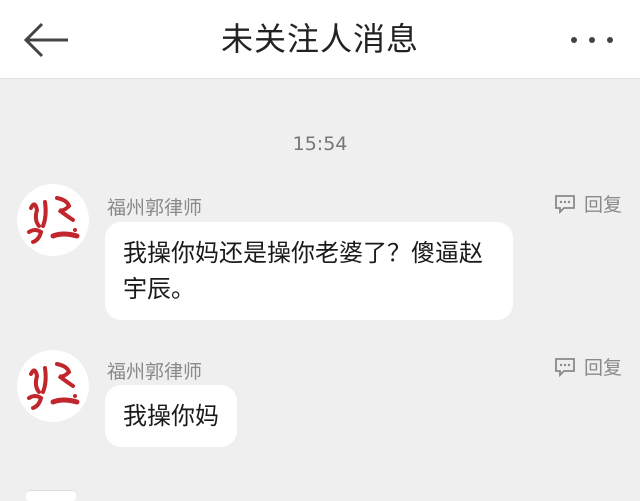 This screenshot has height=501, width=640. I want to click on back-button, so click(46, 40).